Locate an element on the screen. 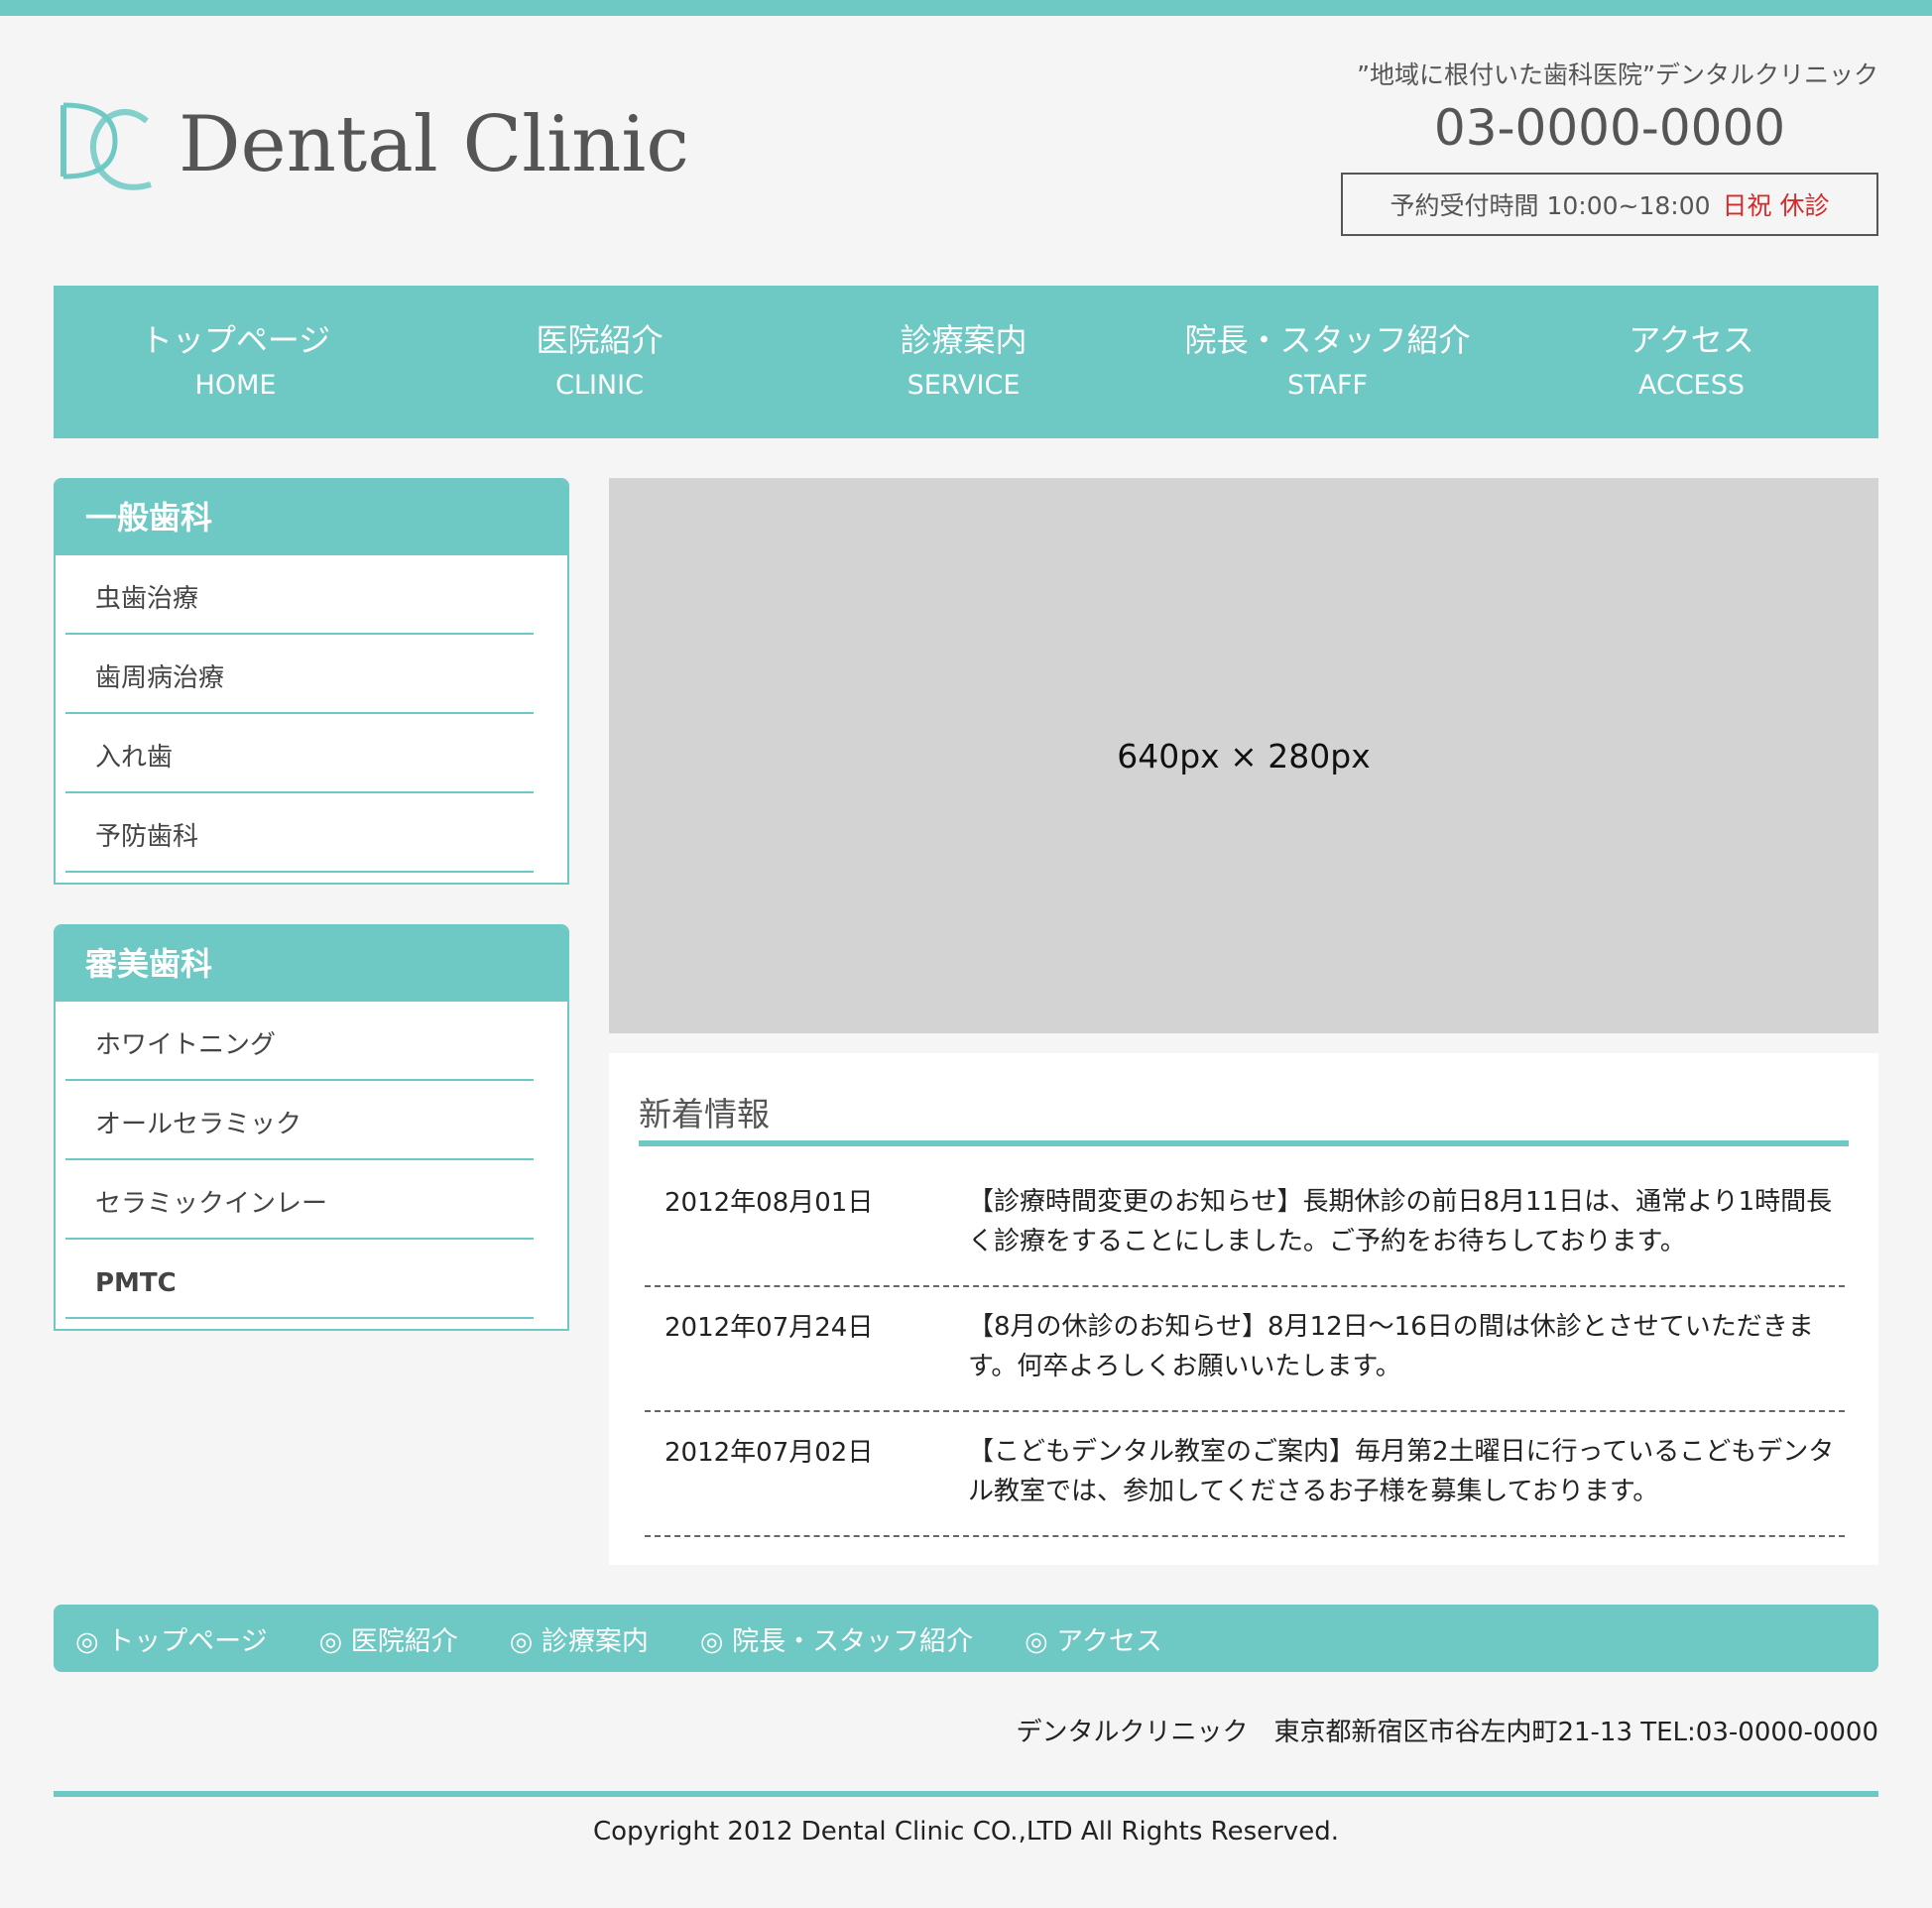 The height and width of the screenshot is (1908, 1932). footer-link-access: ◎ アクセス is located at coordinates (1093, 1638).